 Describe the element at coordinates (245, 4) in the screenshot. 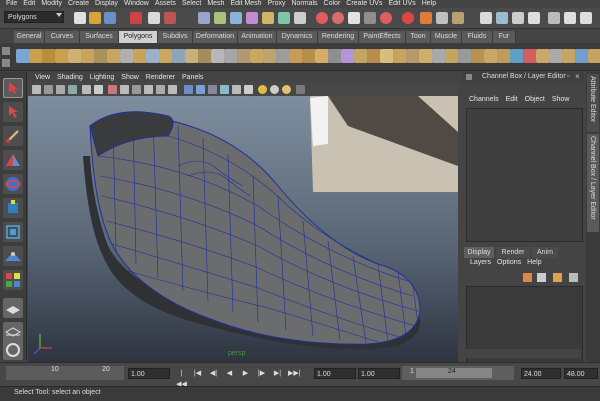

I see `menu-edit-mesh: Edit Mesh` at that location.